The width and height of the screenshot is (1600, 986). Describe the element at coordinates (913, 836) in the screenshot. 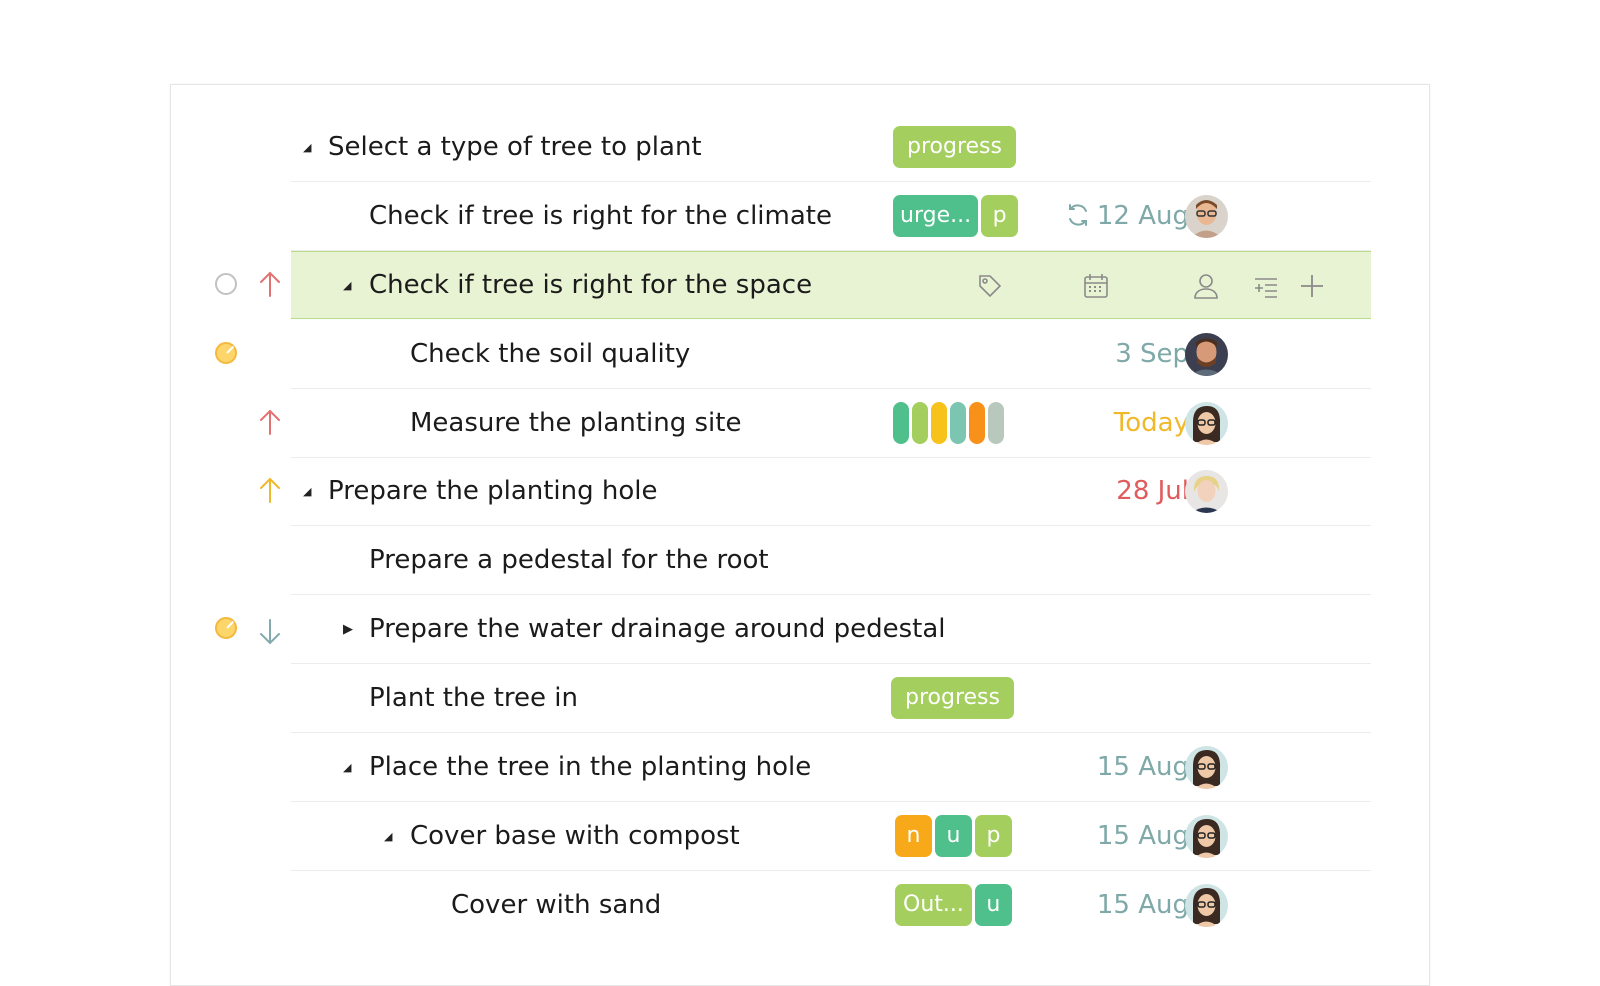

I see `tag-n: n` at that location.